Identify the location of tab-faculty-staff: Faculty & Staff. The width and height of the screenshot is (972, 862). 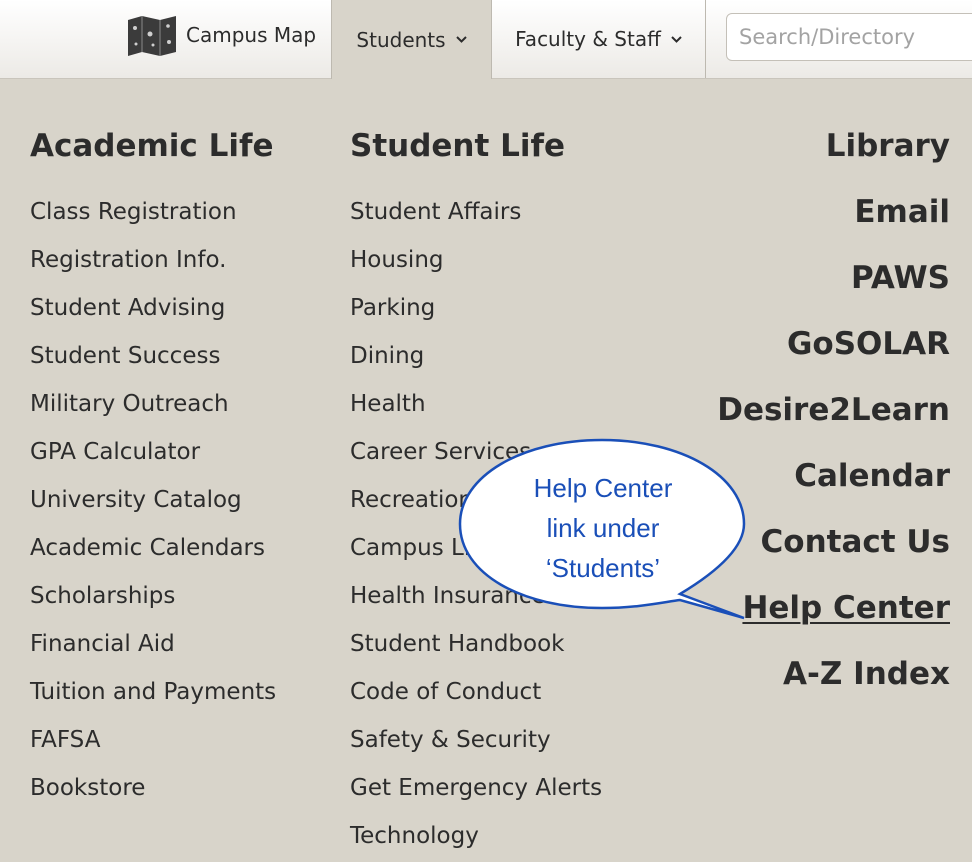
(598, 39).